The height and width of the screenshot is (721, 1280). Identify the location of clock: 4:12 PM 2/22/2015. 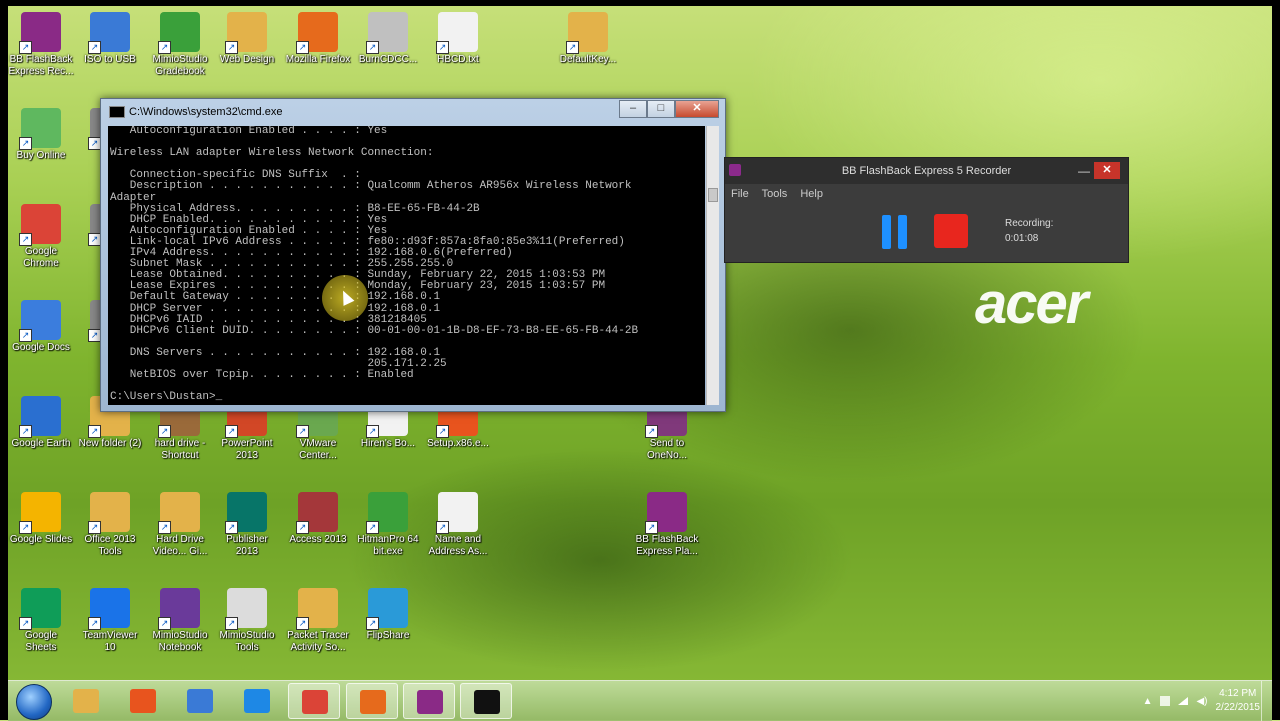
(1238, 701).